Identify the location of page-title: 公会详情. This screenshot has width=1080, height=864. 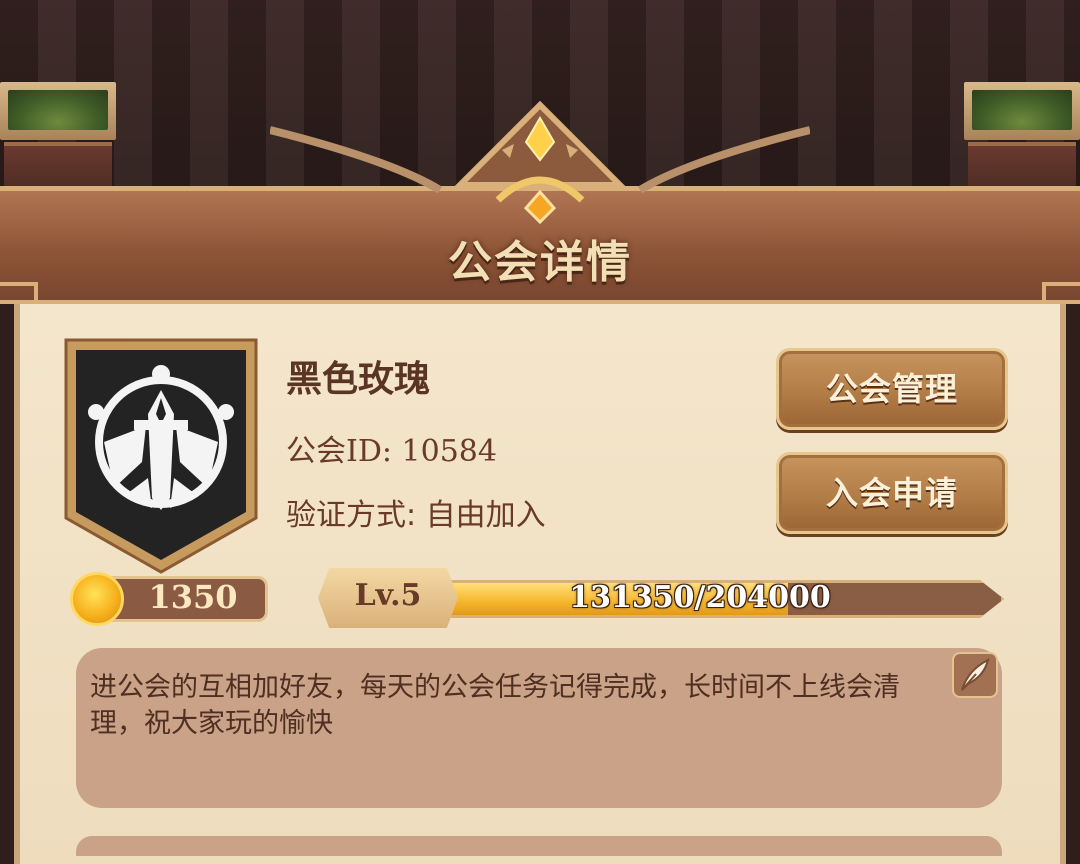
(540, 262).